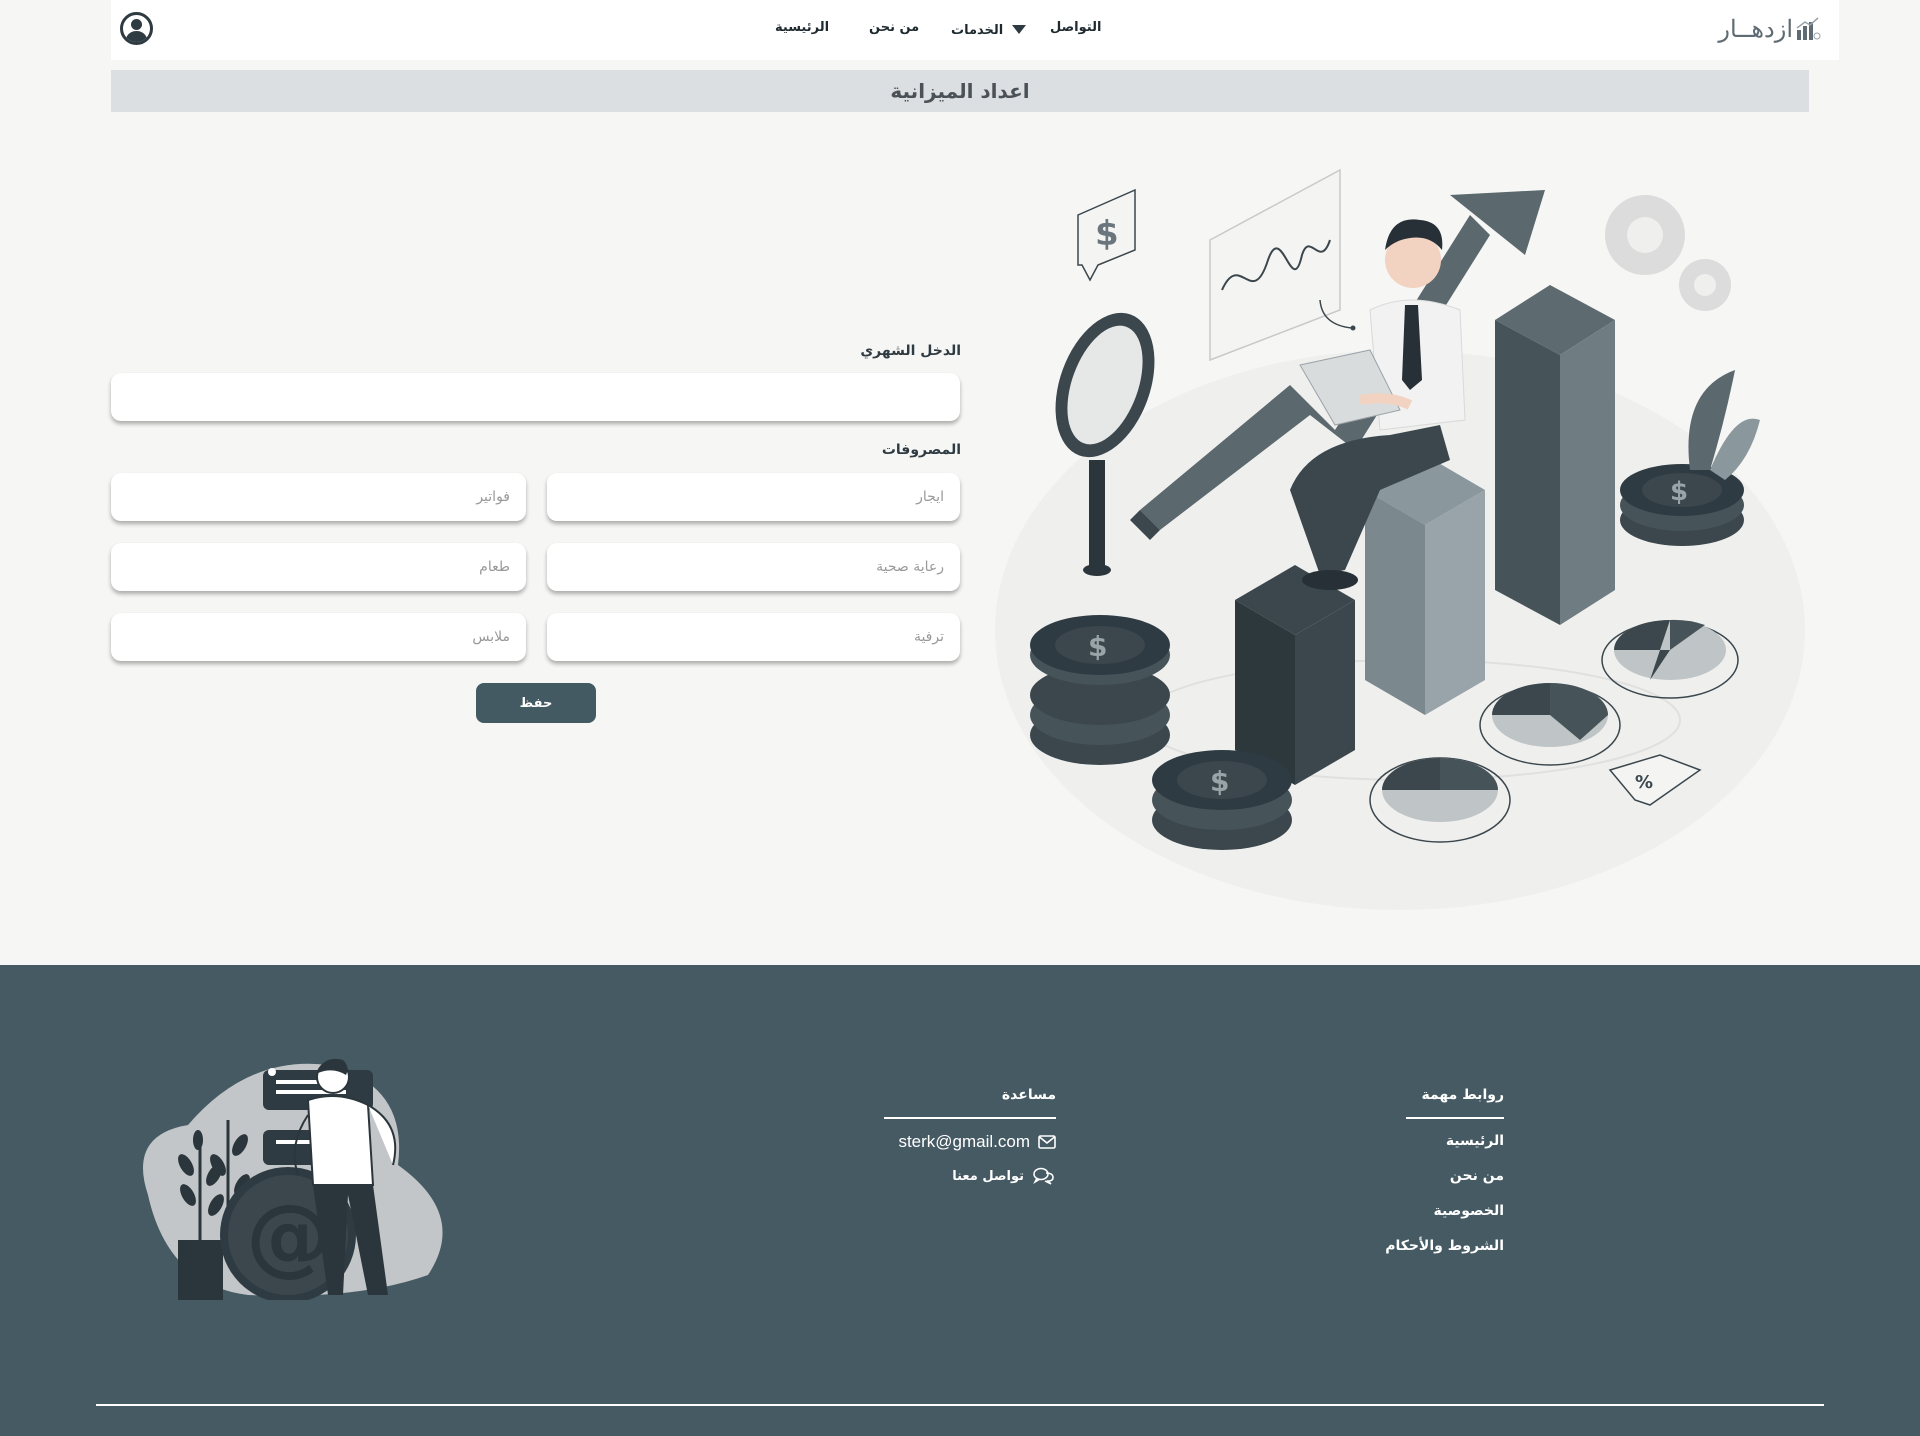 This screenshot has height=1436, width=1920. Describe the element at coordinates (1282, 265) in the screenshot. I see `line-chart-card-icon` at that location.